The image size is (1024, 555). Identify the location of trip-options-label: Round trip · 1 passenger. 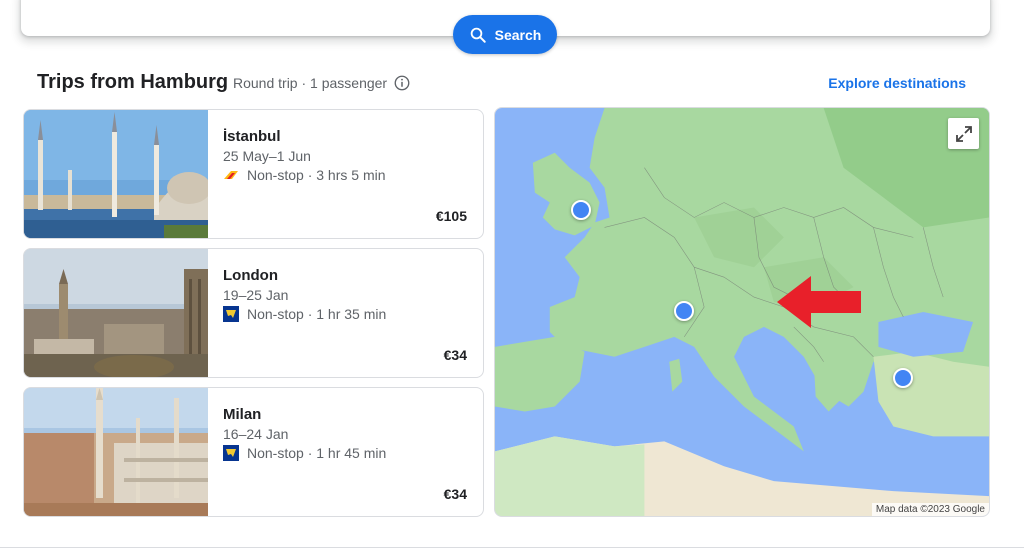
(310, 83).